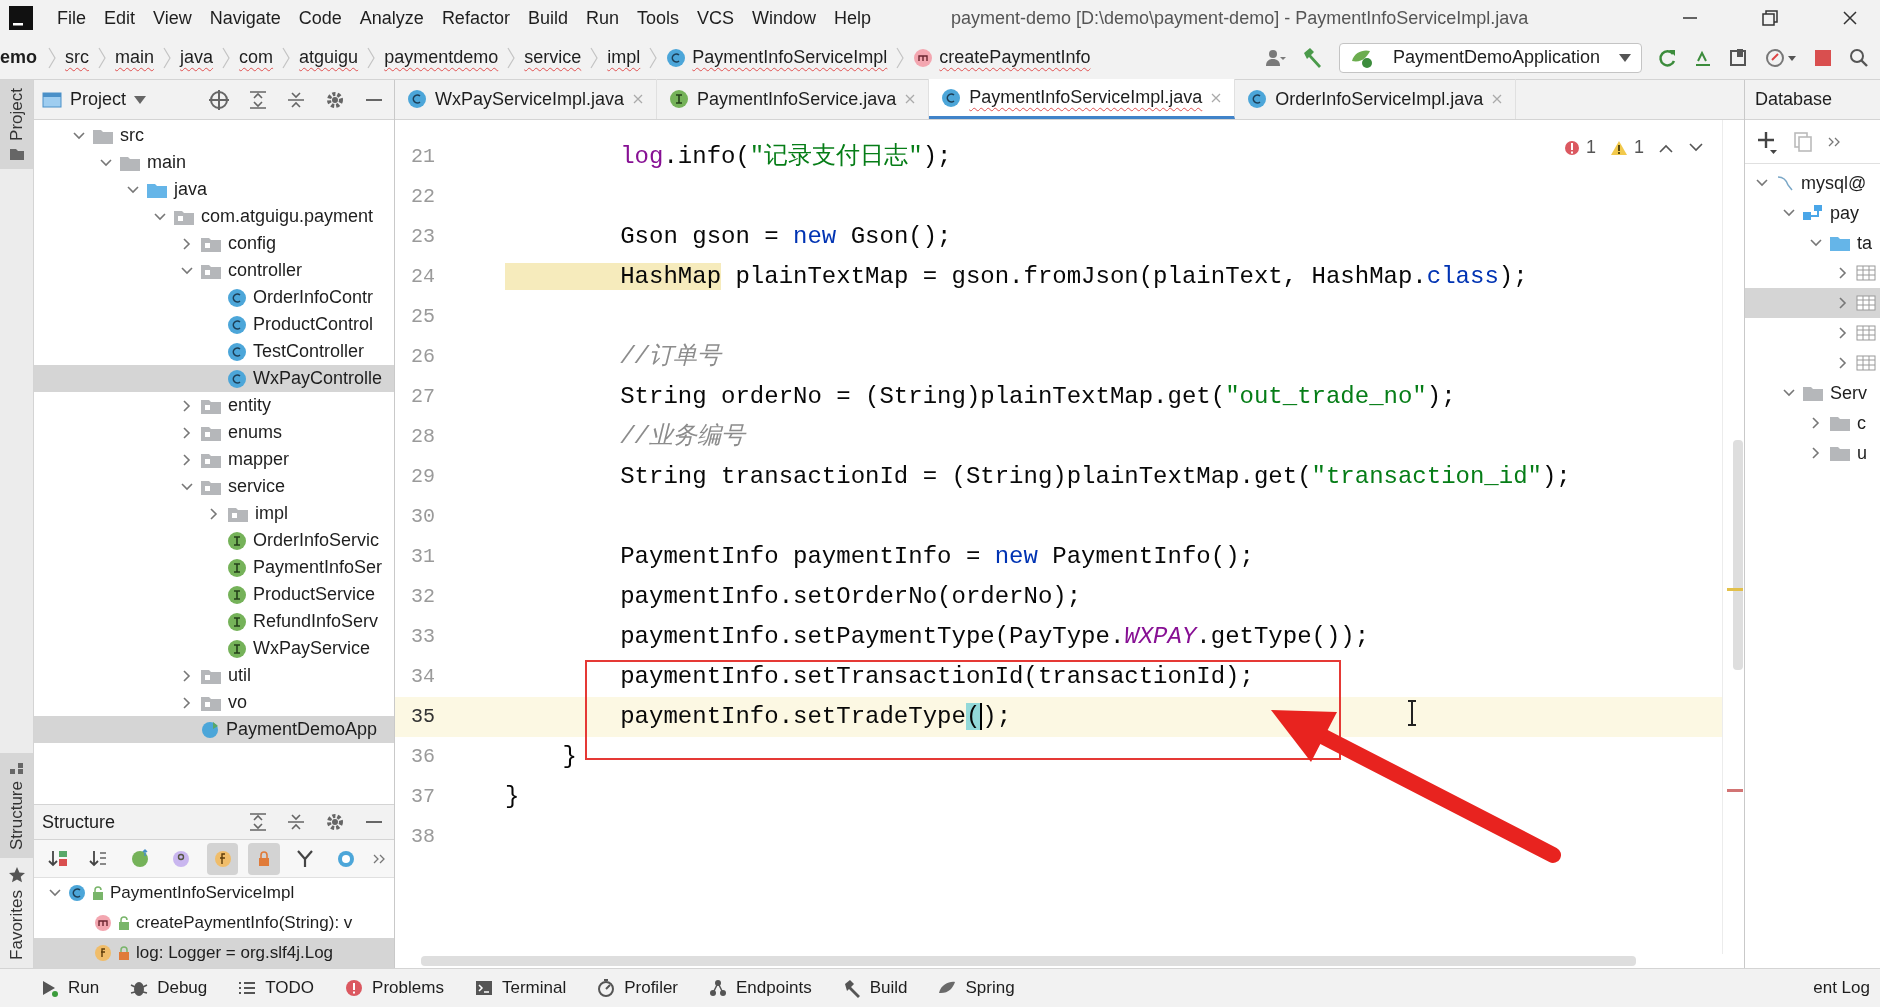 The height and width of the screenshot is (1007, 1880). I want to click on horizontal-scrollbar, so click(1028, 961).